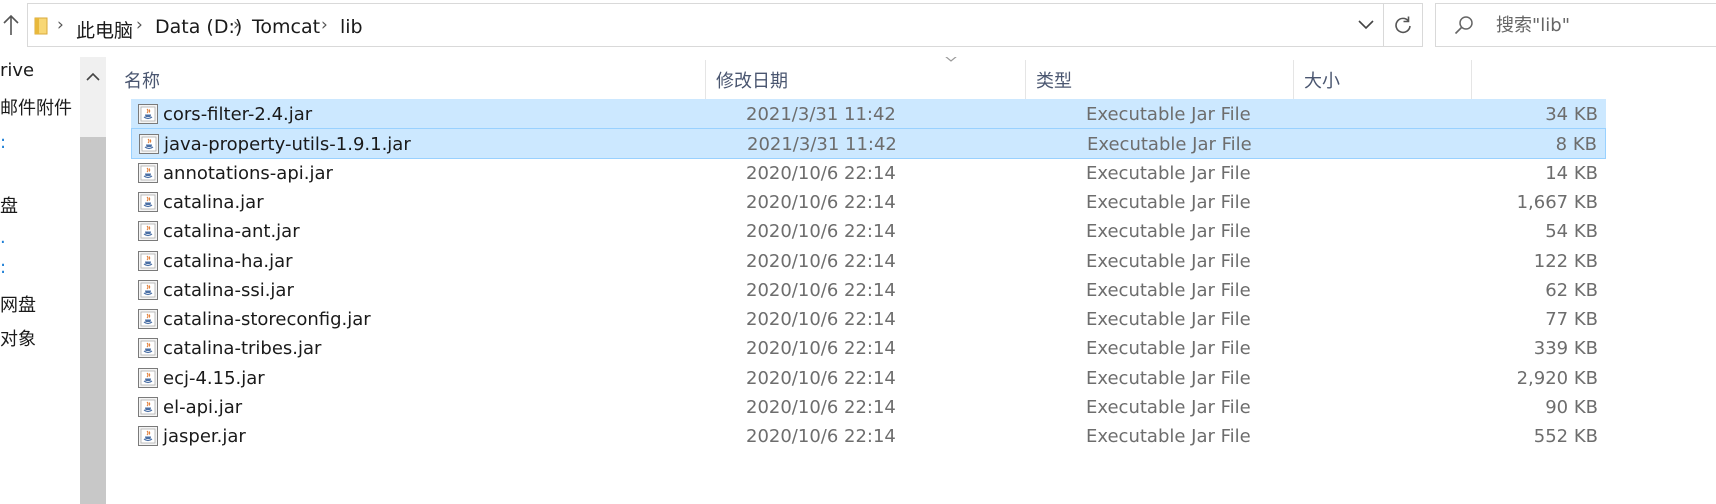 The image size is (1716, 504). What do you see at coordinates (18, 304) in the screenshot?
I see `nav-item-netdisk: 网盘` at bounding box center [18, 304].